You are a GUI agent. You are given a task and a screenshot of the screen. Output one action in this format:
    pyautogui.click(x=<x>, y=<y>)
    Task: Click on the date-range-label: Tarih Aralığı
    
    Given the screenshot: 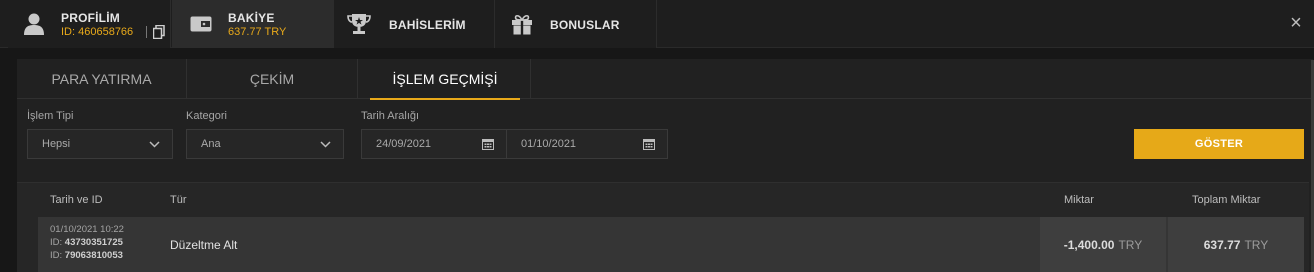 What is the action you would take?
    pyautogui.click(x=390, y=116)
    